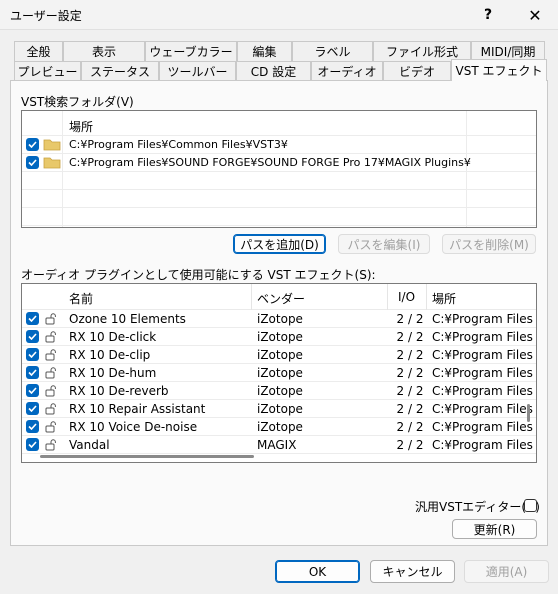 This screenshot has width=558, height=594. I want to click on tab-label: ラベル, so click(332, 51).